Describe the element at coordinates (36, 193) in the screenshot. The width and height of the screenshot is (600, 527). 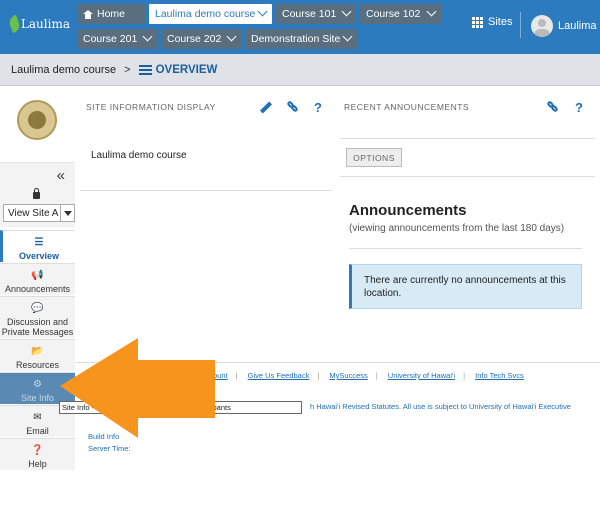
I see `lock-icon` at that location.